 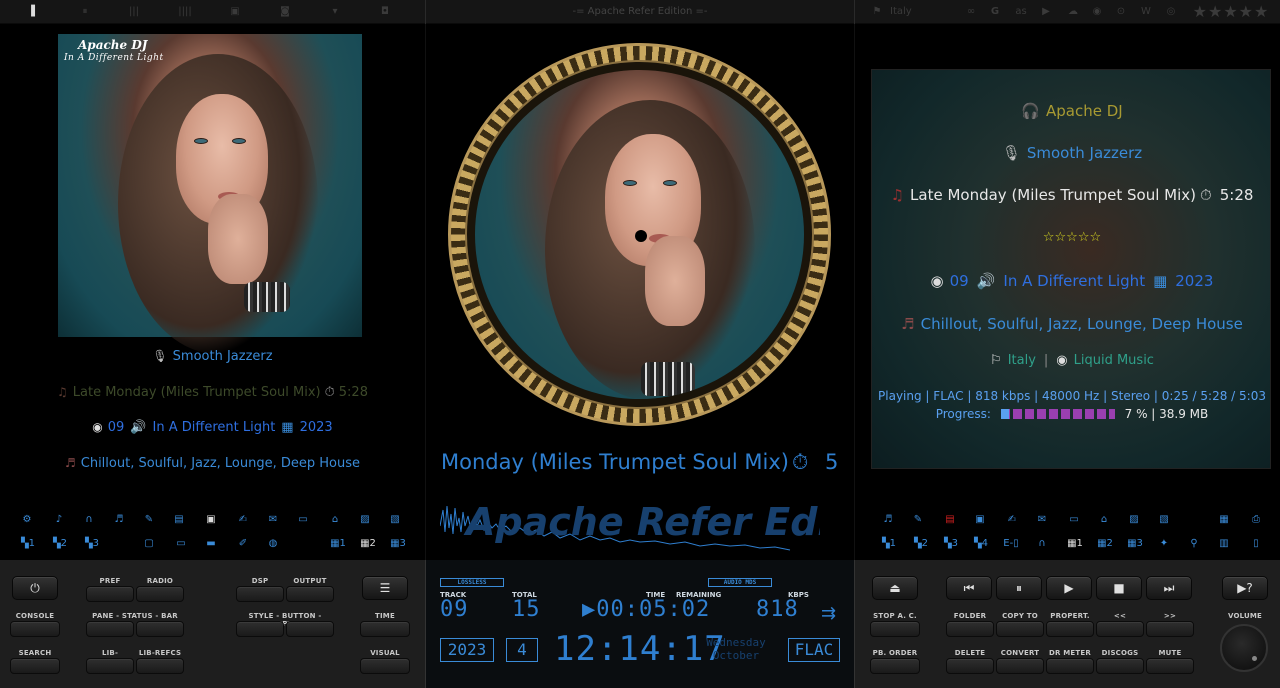 What do you see at coordinates (1019, 588) in the screenshot?
I see `pause-button: ⏸` at bounding box center [1019, 588].